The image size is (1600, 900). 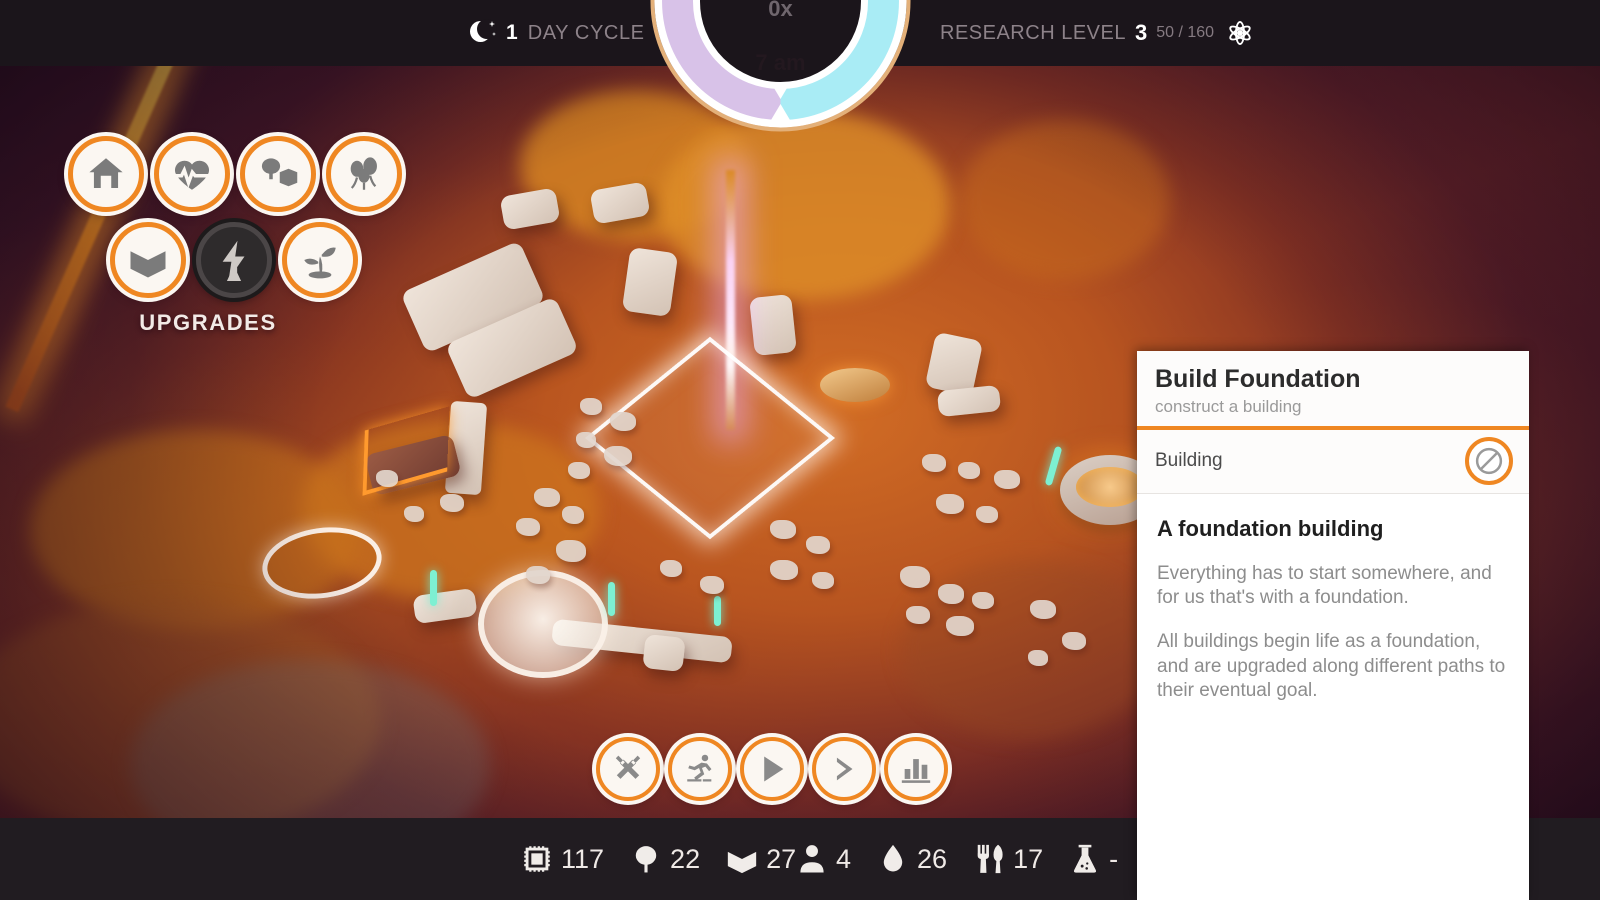 I want to click on sprout-icon, so click(x=320, y=263).